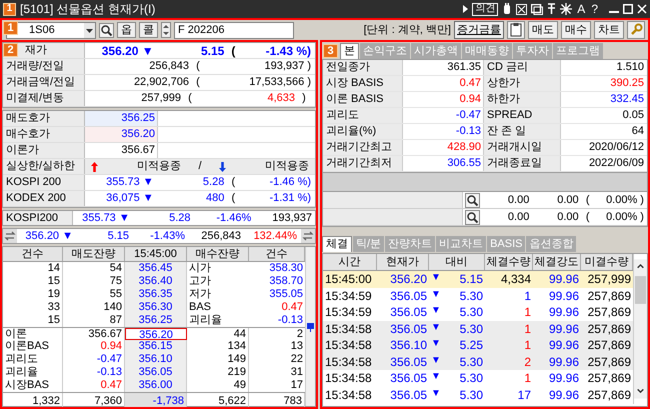 The image size is (650, 409). Describe the element at coordinates (129, 182) in the screenshot. I see `value-text: 355.73 ▼` at that location.